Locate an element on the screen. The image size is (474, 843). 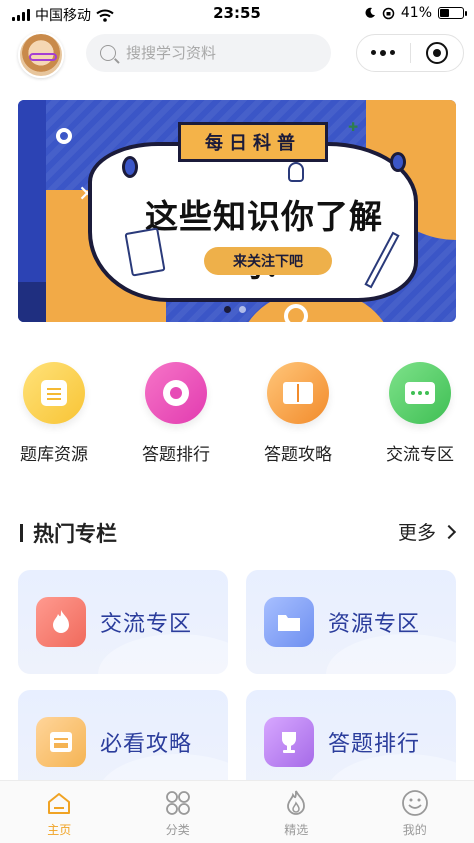
card-guide: 必看攻略 is located at coordinates (123, 742).